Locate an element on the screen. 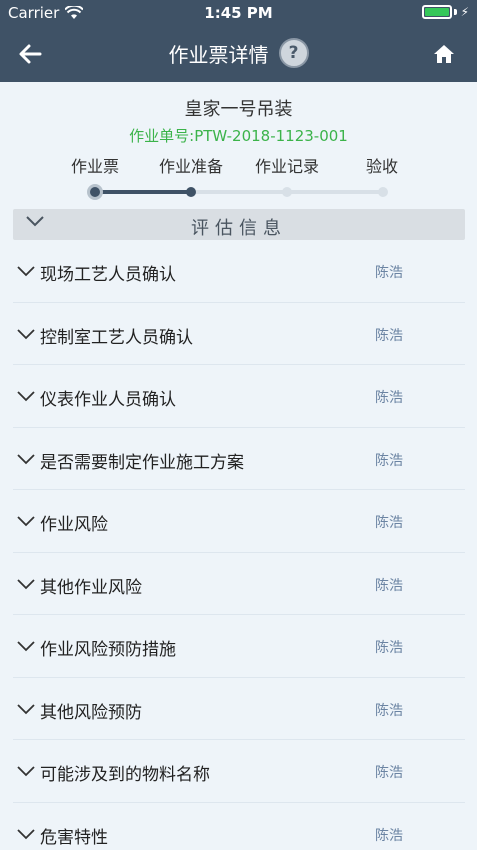 This screenshot has height=850, width=477. step-label: 作业票 is located at coordinates (95, 165).